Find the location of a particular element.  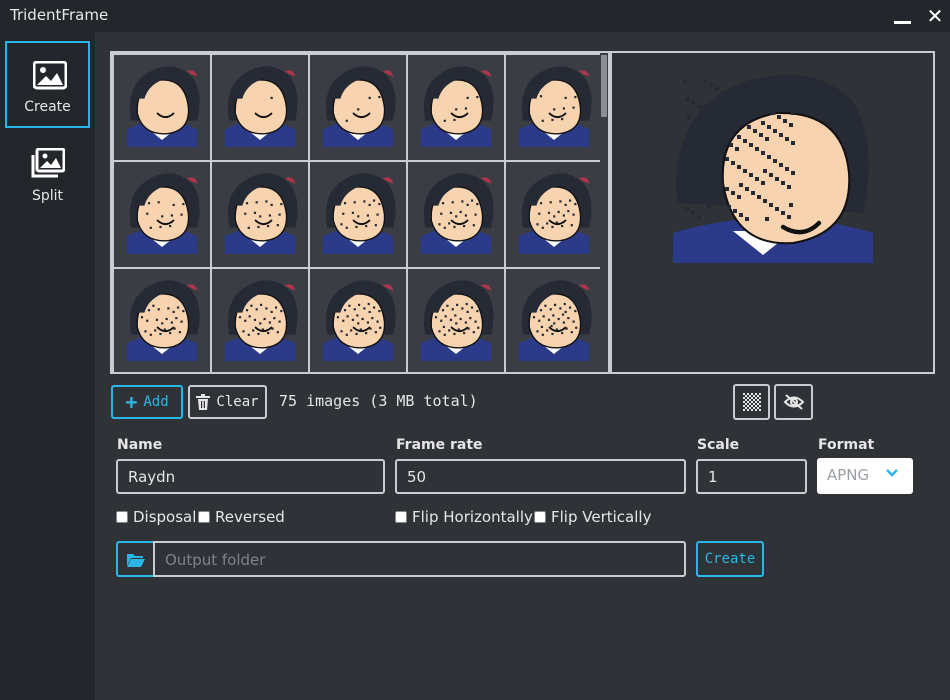

sidebar-item-create: Create is located at coordinates (47, 84).